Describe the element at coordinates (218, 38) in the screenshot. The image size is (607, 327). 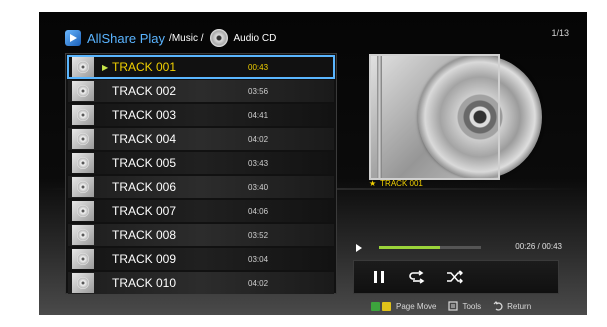
I see `audio-cd-icon` at that location.